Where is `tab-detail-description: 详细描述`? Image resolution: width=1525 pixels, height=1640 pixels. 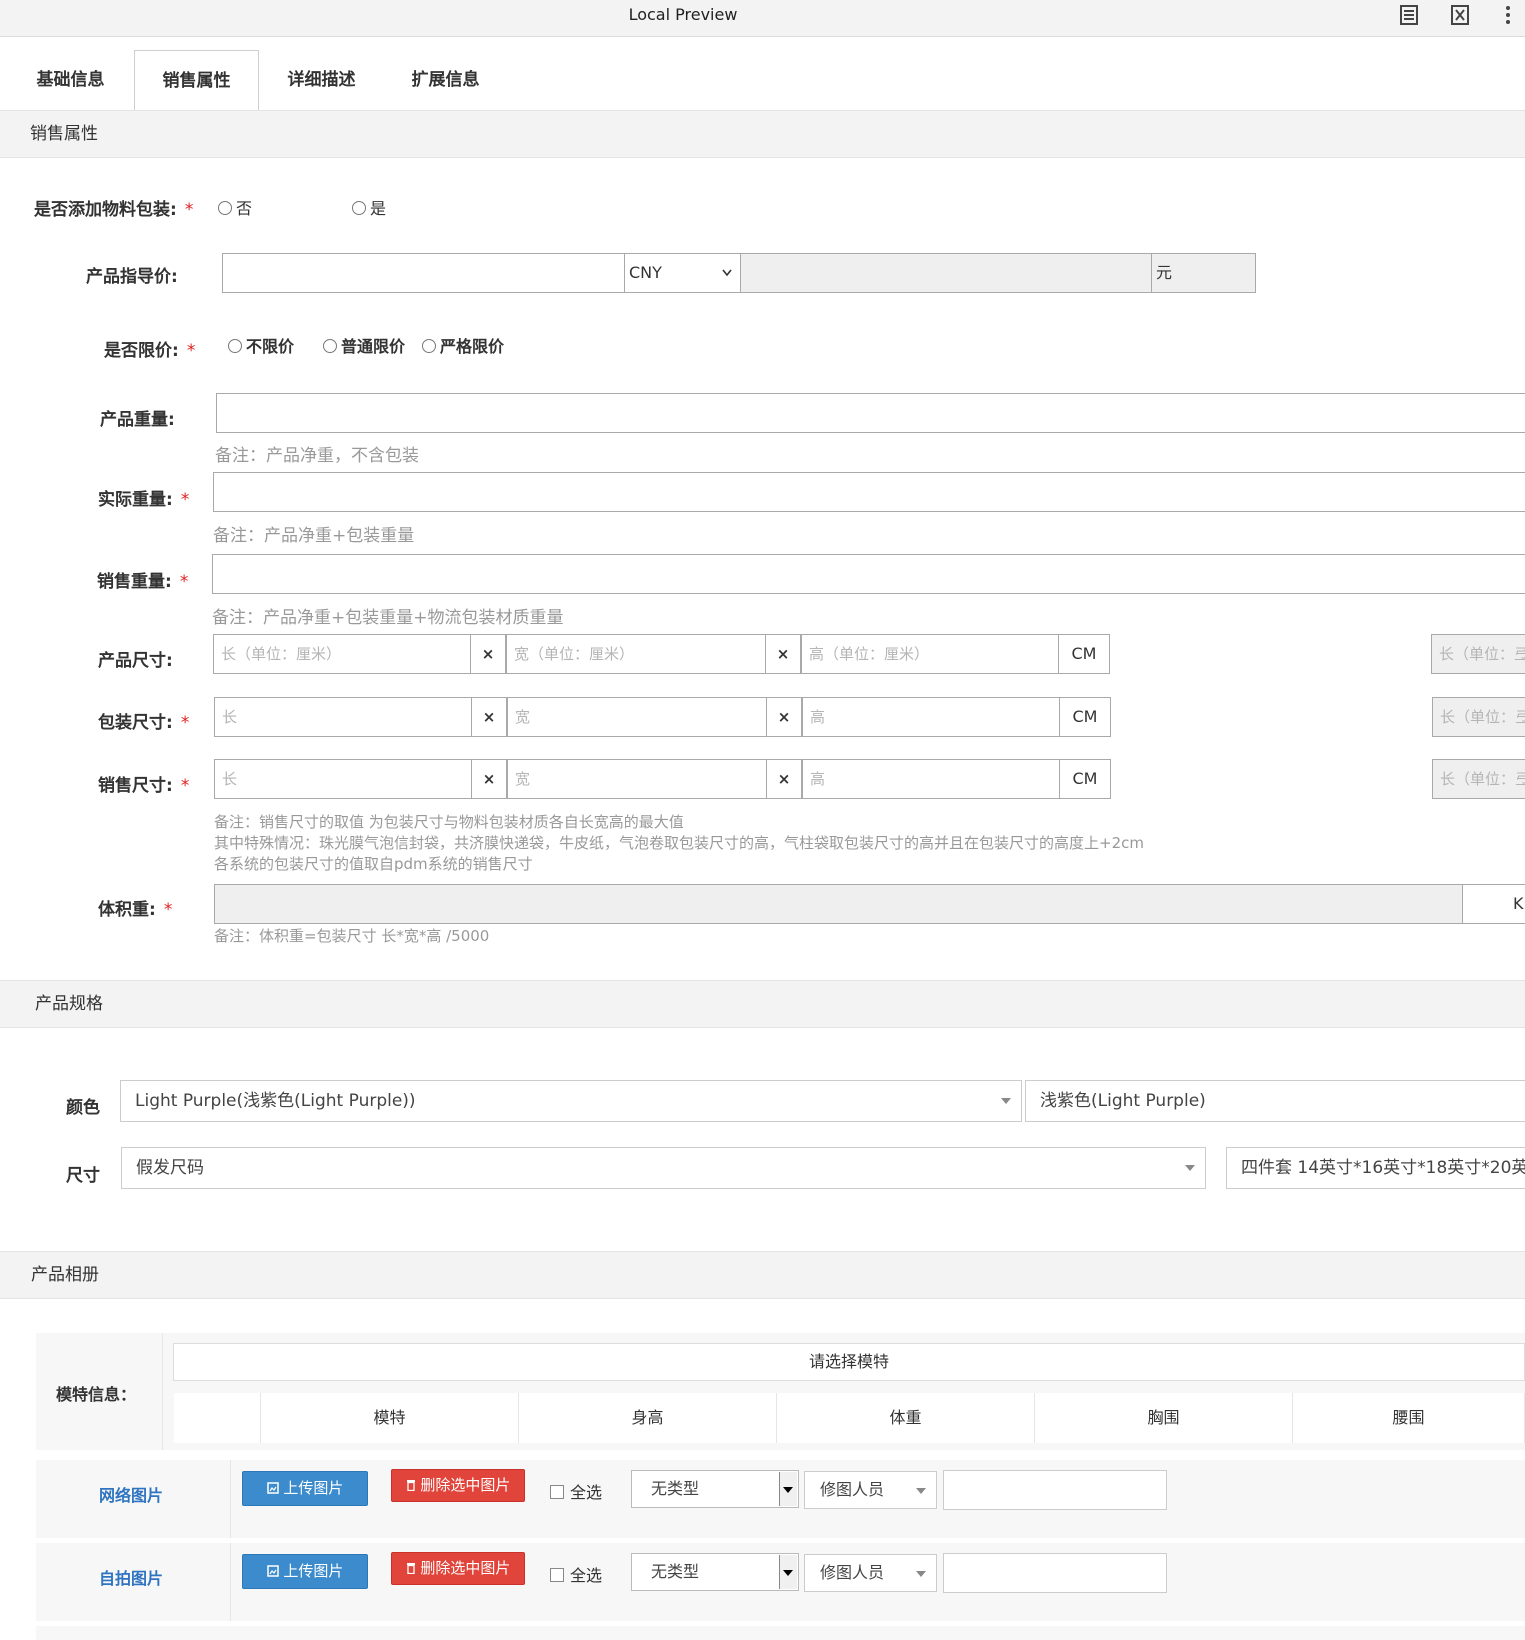
tab-detail-description: 详细描述 is located at coordinates (321, 80).